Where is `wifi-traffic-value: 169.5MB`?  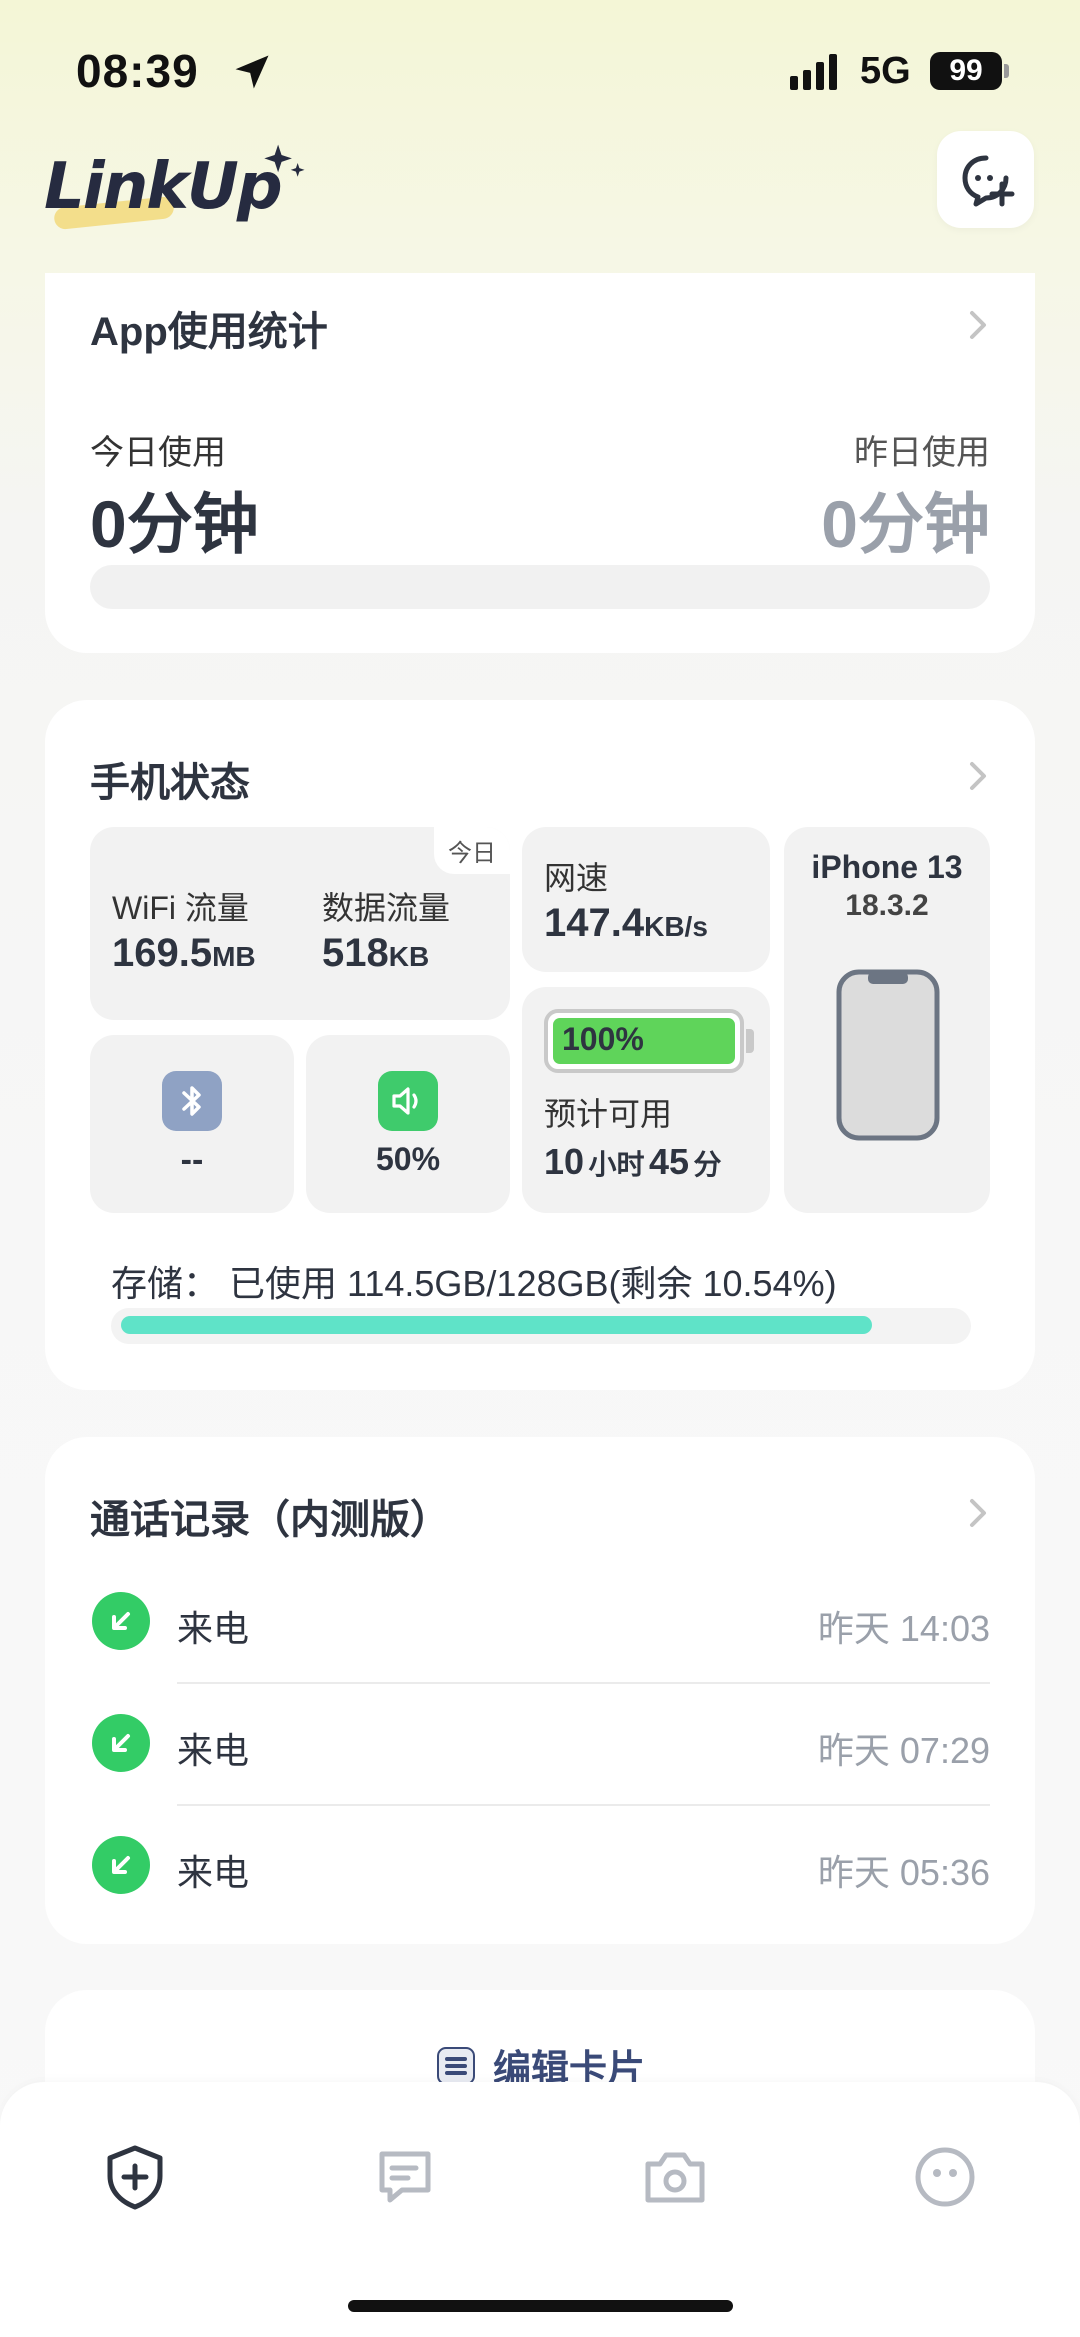
wifi-traffic-value: 169.5MB is located at coordinates (184, 953).